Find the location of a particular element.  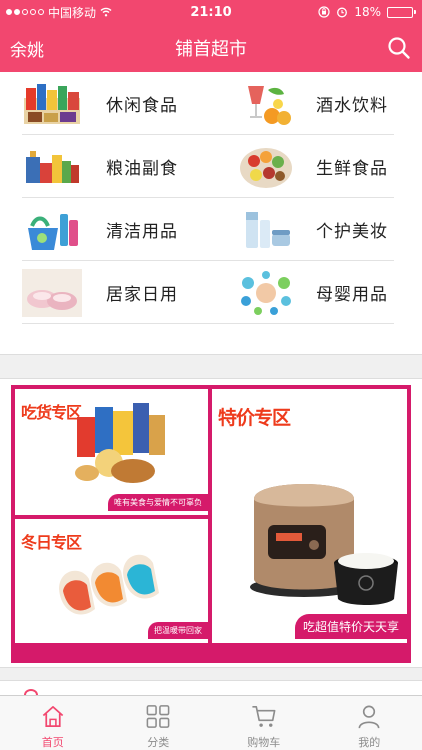

sale-zone-tagline: 吃超值特价天天享 is located at coordinates (350, 626).